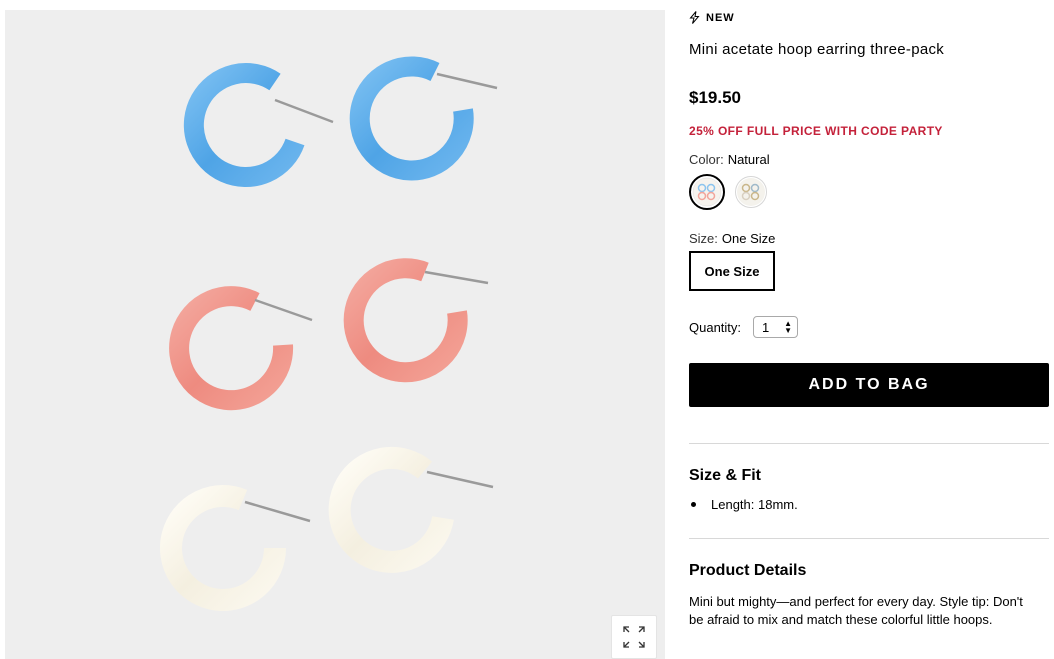  I want to click on white-hoop-left, so click(235, 548).